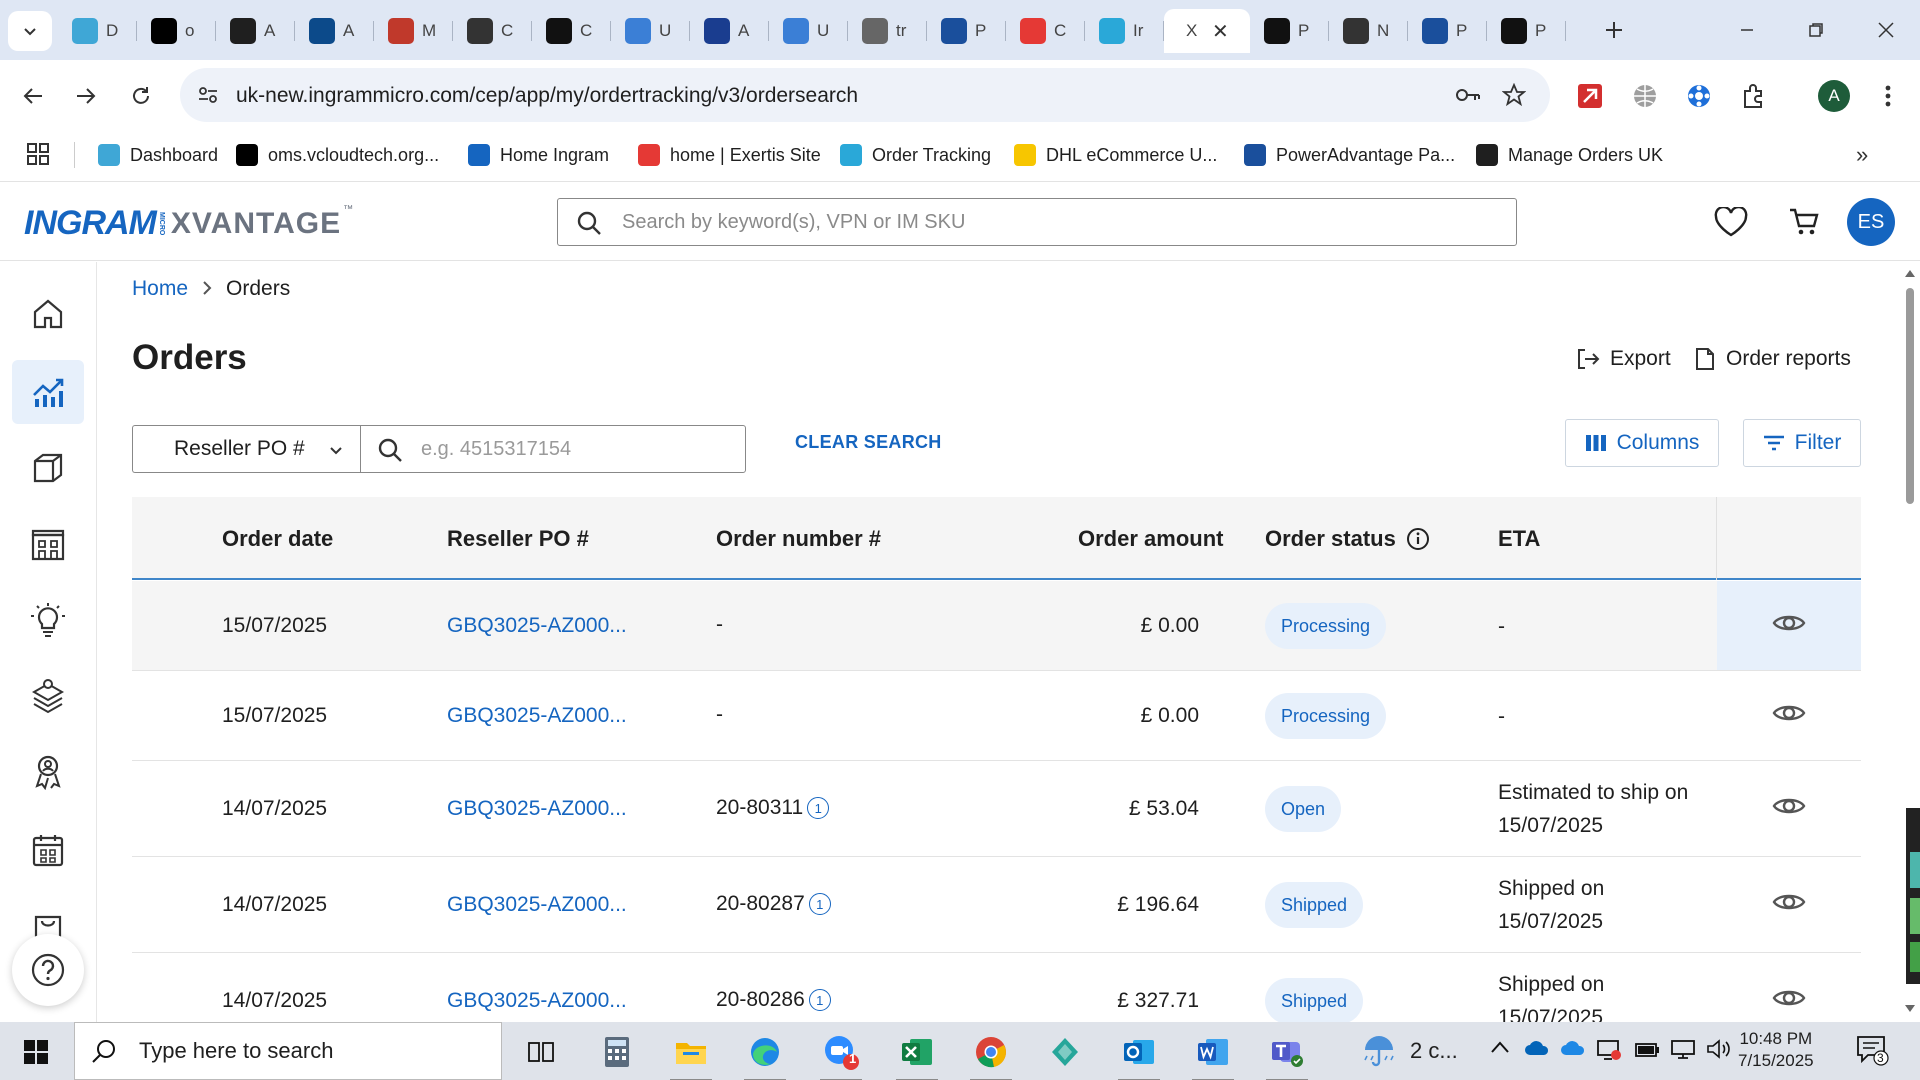  Describe the element at coordinates (48, 314) in the screenshot. I see `nav-home-icon` at that location.